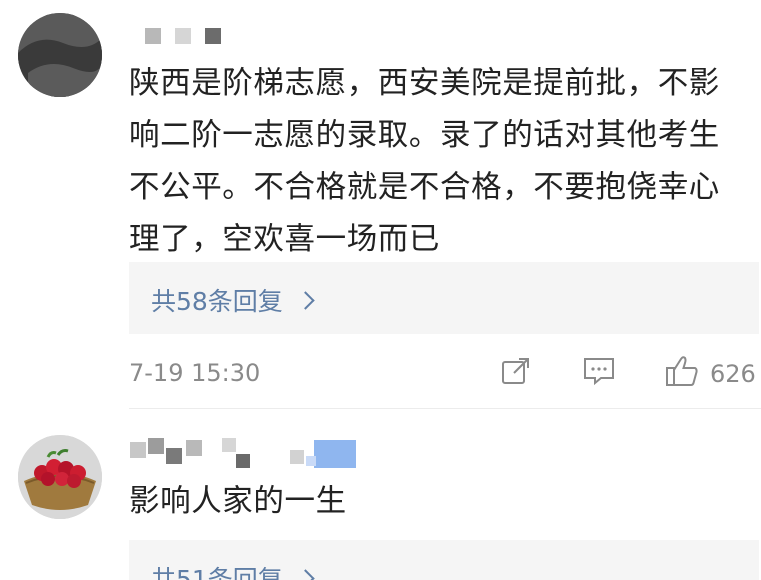 The image size is (761, 580). Describe the element at coordinates (305, 574) in the screenshot. I see `chevron-right-icon` at that location.